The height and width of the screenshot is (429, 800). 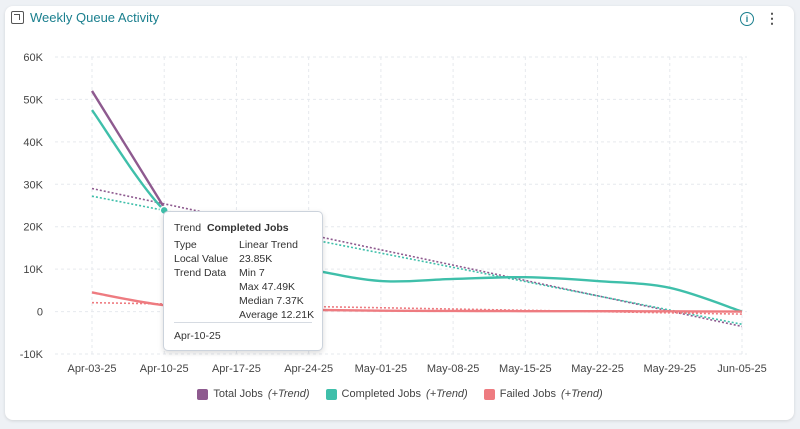 I want to click on tooltip-key: Trend Data, so click(x=200, y=273).